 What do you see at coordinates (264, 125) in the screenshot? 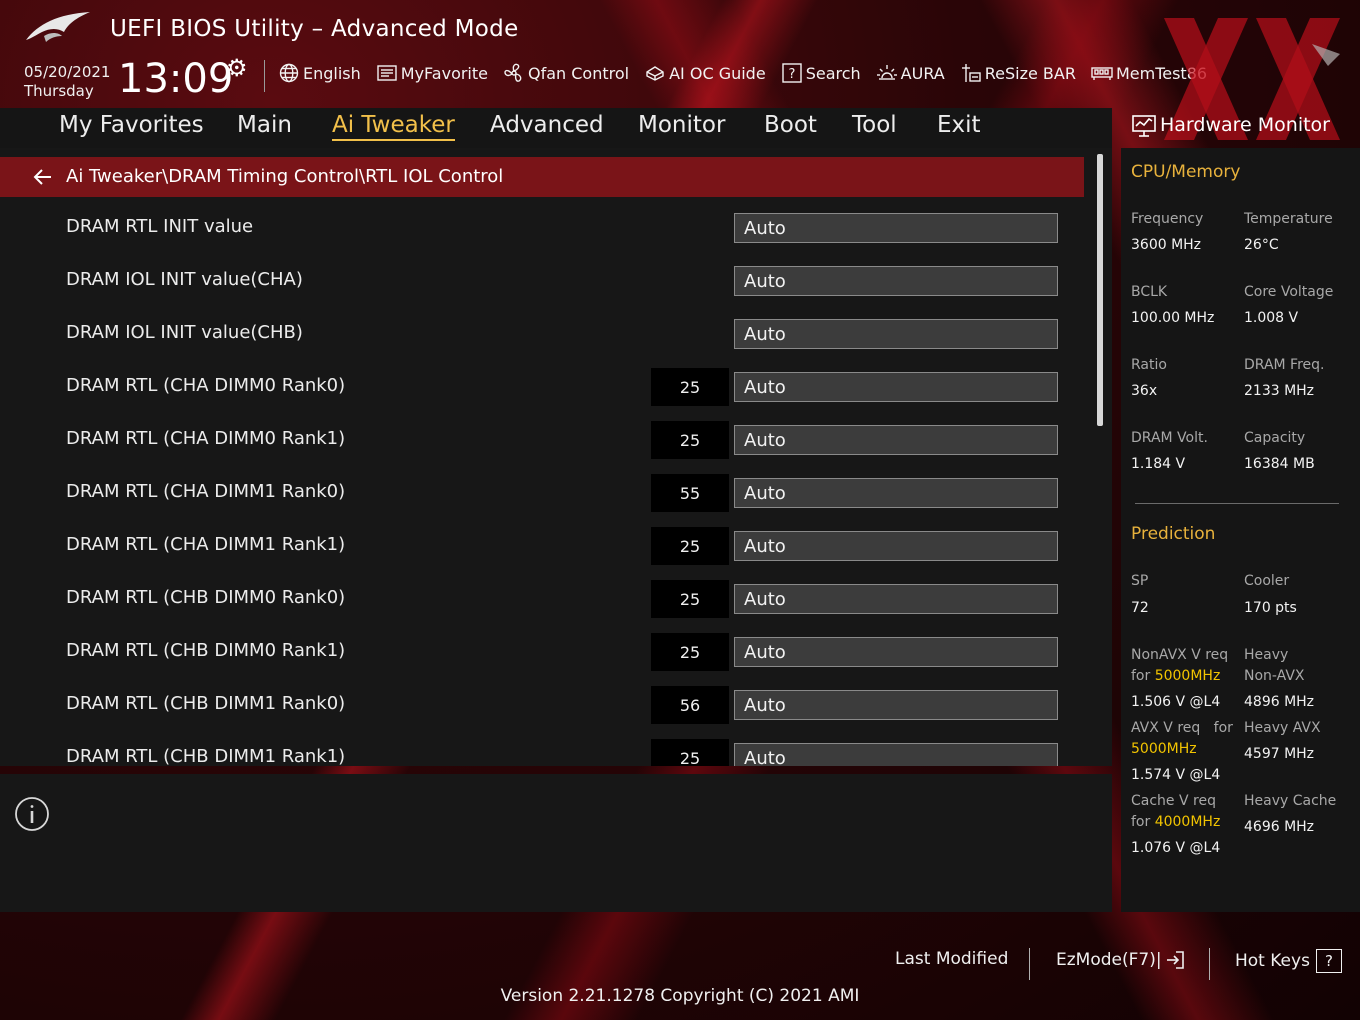
I see `tab-main: Main` at bounding box center [264, 125].